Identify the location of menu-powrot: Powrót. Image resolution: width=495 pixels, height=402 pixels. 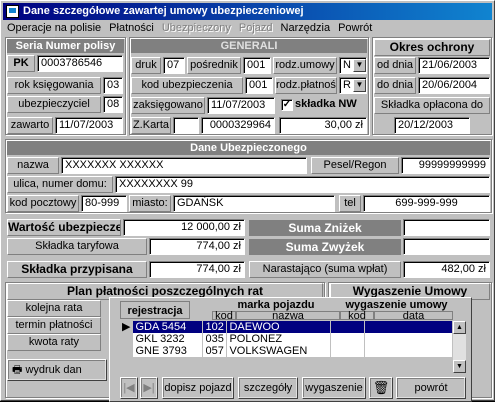
(355, 28).